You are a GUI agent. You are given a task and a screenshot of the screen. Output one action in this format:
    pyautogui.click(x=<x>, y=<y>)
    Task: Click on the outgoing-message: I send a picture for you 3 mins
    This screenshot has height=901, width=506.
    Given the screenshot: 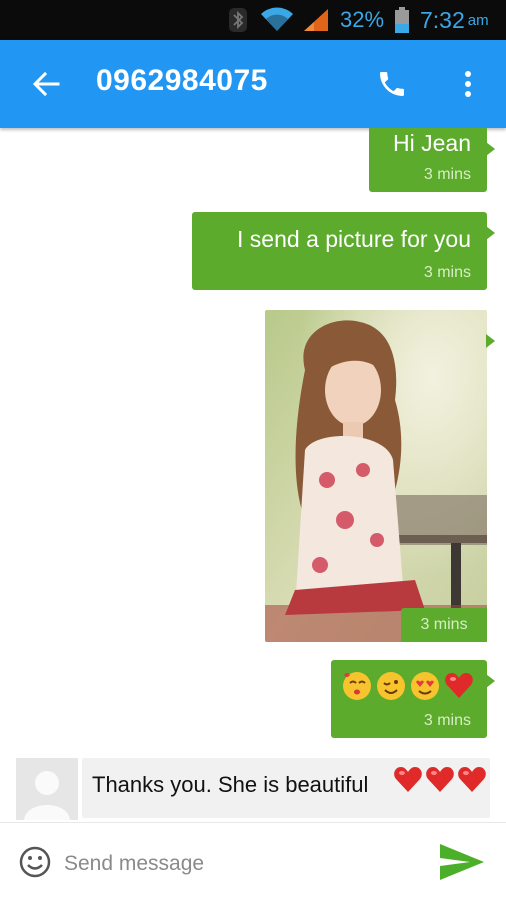 What is the action you would take?
    pyautogui.click(x=343, y=251)
    